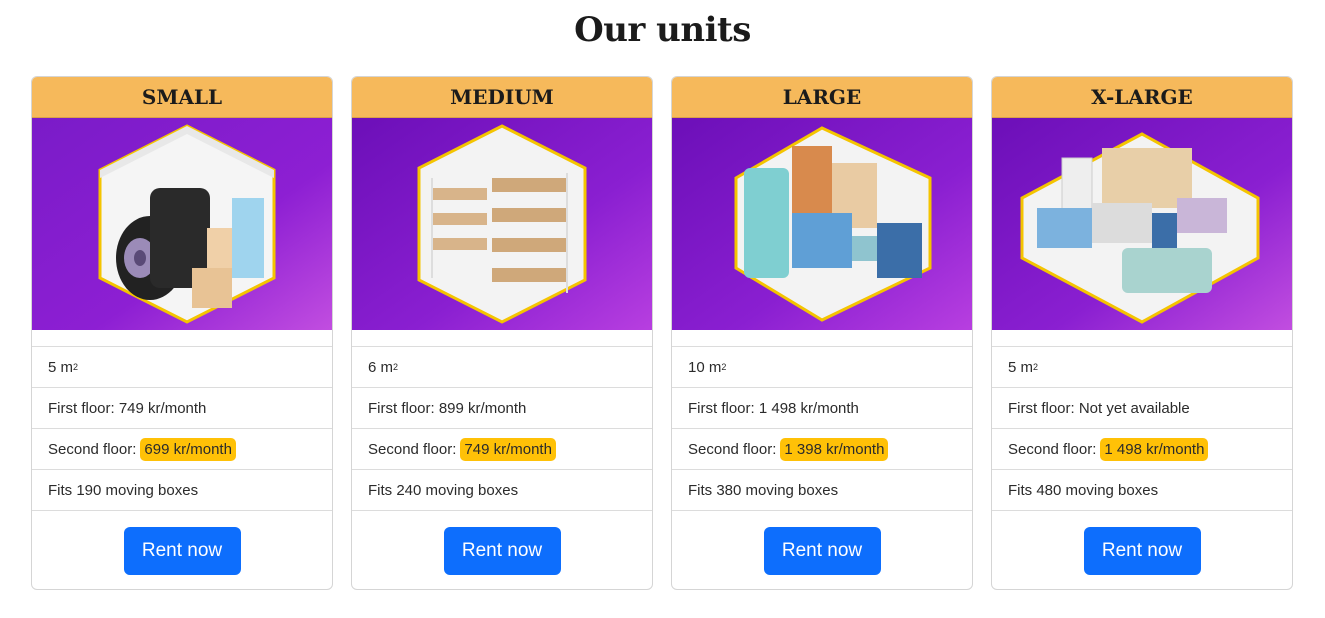 Image resolution: width=1325 pixels, height=618 pixels. I want to click on first-floor-price: First floor: 749 kr/month, so click(182, 408).